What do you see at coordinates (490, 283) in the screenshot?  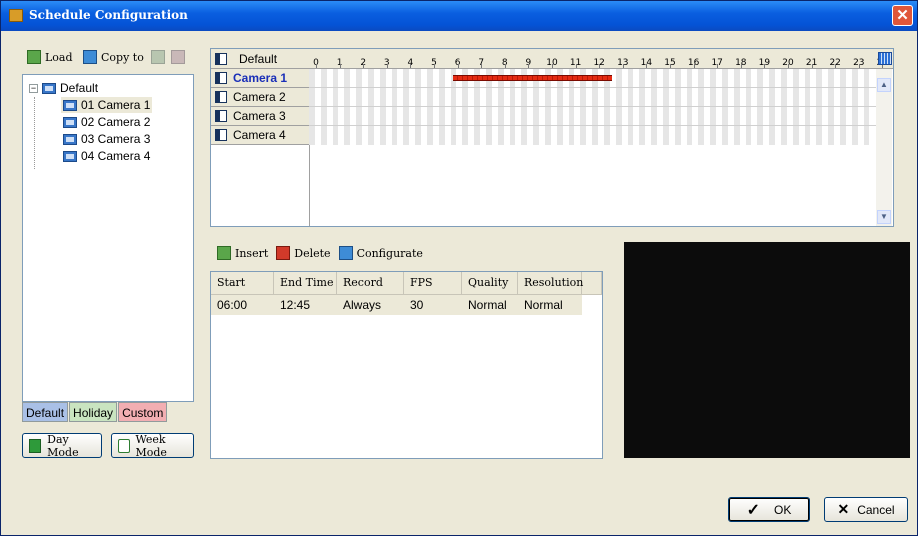 I see `column-header: Quality` at bounding box center [490, 283].